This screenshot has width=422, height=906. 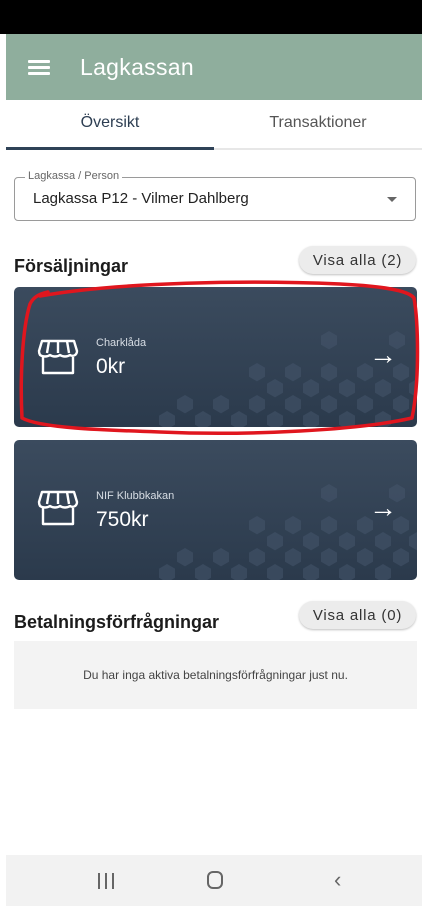 I want to click on tab-bar: Översikt Transaktioner, so click(x=214, y=125).